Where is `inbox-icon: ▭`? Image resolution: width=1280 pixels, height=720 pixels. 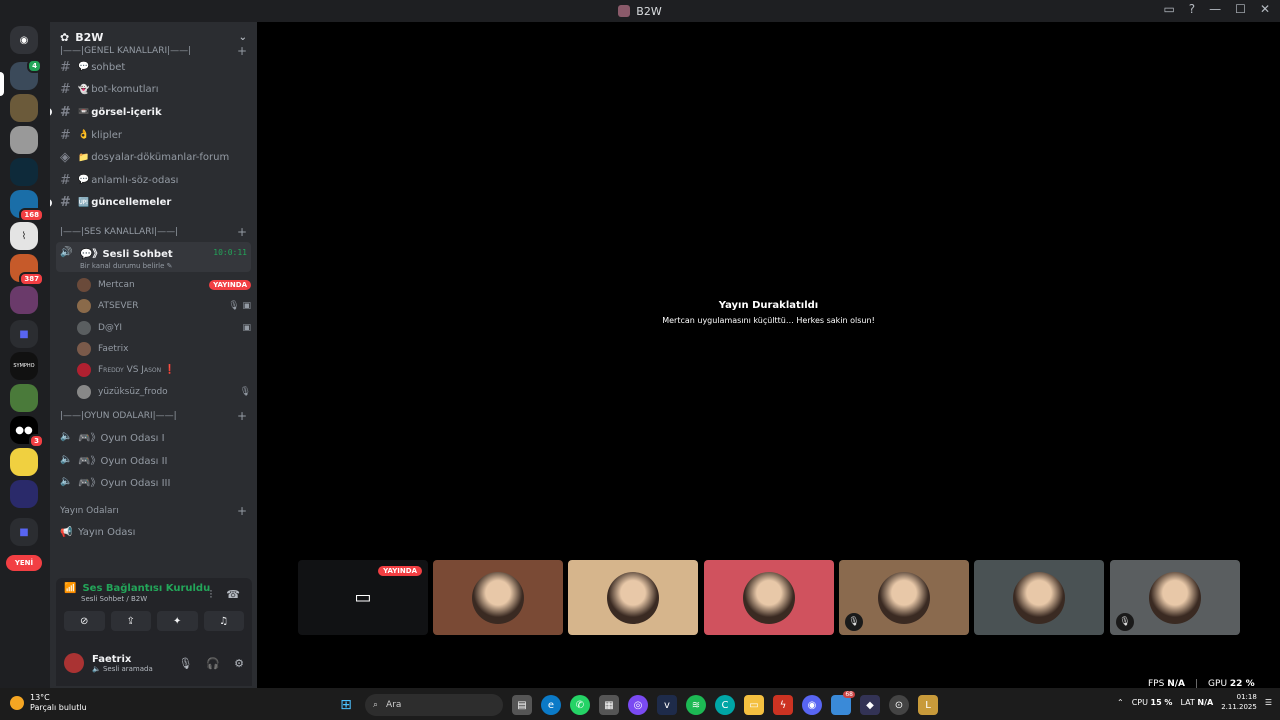 inbox-icon: ▭ is located at coordinates (1168, 9).